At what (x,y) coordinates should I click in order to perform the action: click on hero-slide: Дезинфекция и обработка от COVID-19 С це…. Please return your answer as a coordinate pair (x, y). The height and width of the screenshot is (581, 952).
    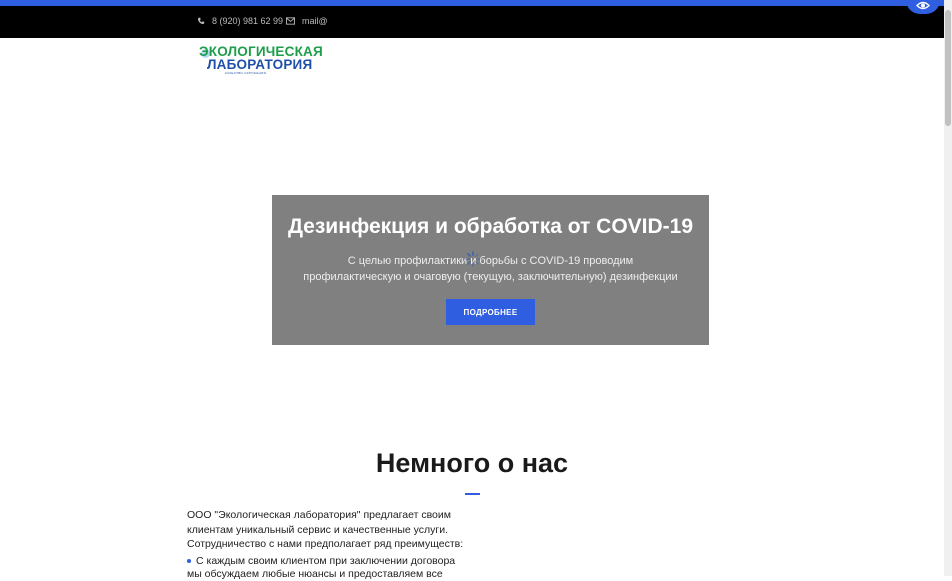
    Looking at the image, I should click on (490, 270).